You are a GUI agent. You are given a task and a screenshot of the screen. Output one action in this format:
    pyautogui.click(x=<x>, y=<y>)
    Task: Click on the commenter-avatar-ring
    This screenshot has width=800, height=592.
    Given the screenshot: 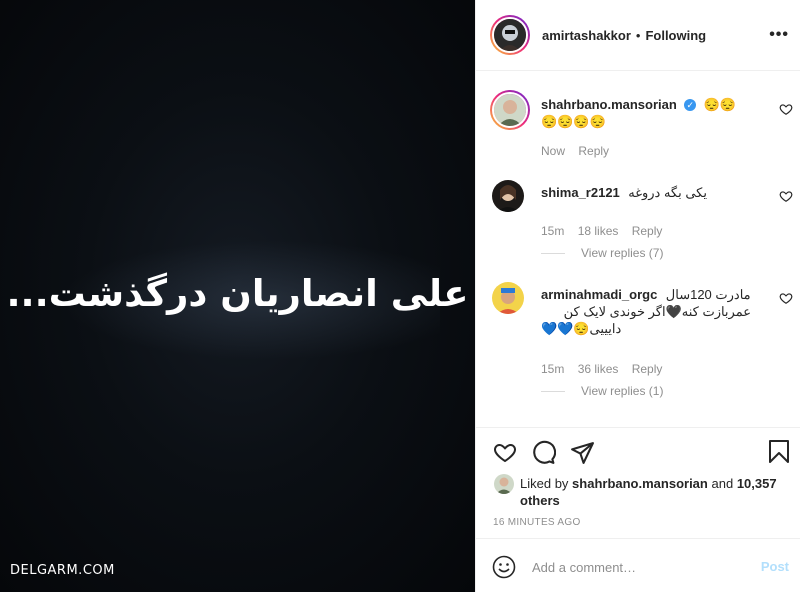 What is the action you would take?
    pyautogui.click(x=510, y=110)
    